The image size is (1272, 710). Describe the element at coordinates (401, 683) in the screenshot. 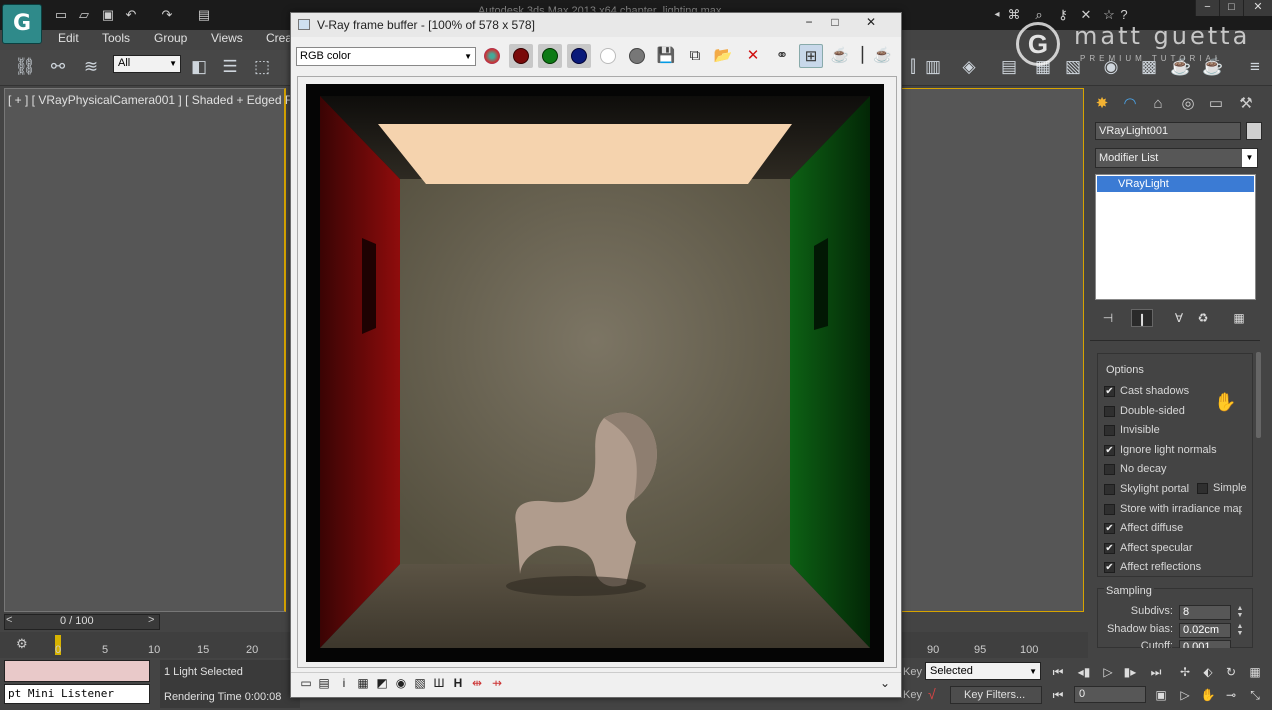

I see `vfb-exposure-icon: ◉` at that location.